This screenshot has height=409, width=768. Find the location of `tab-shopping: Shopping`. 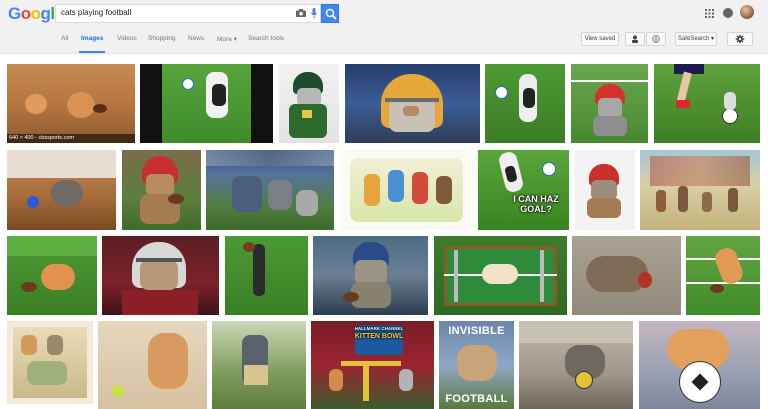

tab-shopping: Shopping is located at coordinates (161, 38).